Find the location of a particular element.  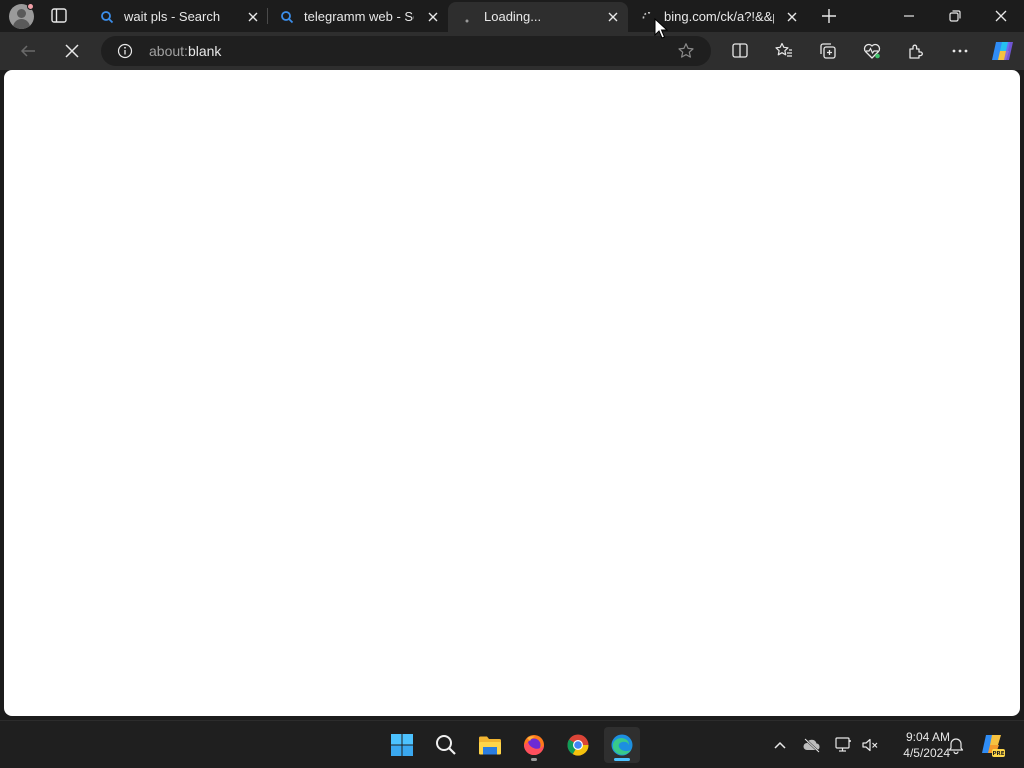

back-arrow-icon is located at coordinates (28, 51).